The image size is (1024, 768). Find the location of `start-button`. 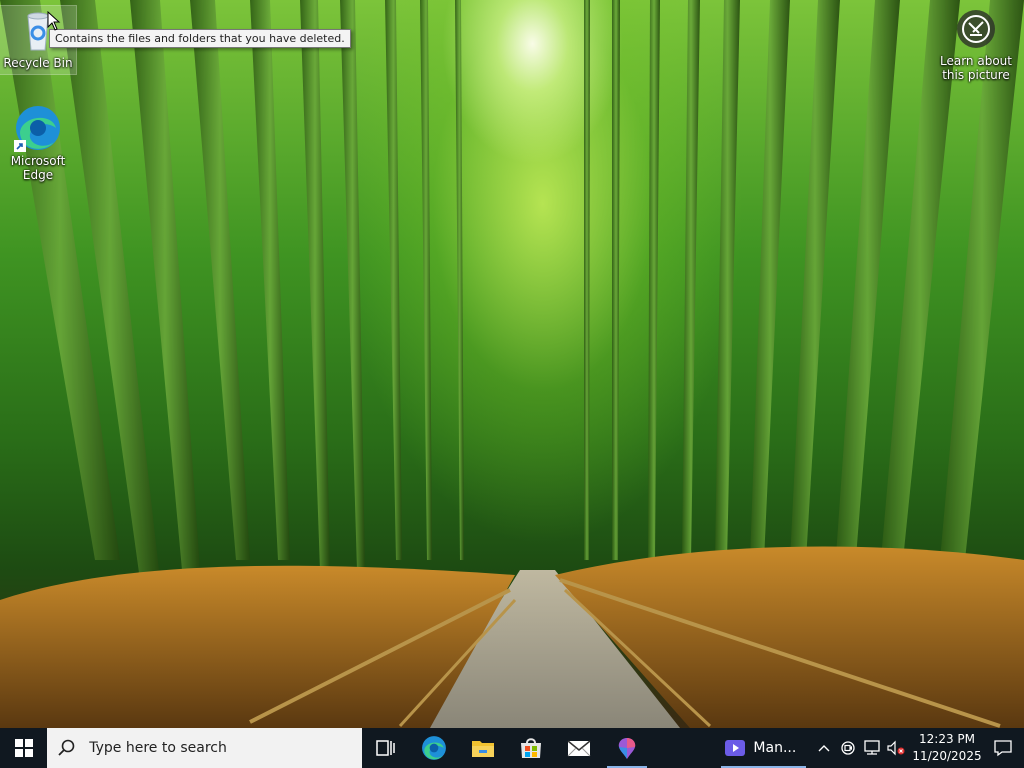

start-button is located at coordinates (23, 748).